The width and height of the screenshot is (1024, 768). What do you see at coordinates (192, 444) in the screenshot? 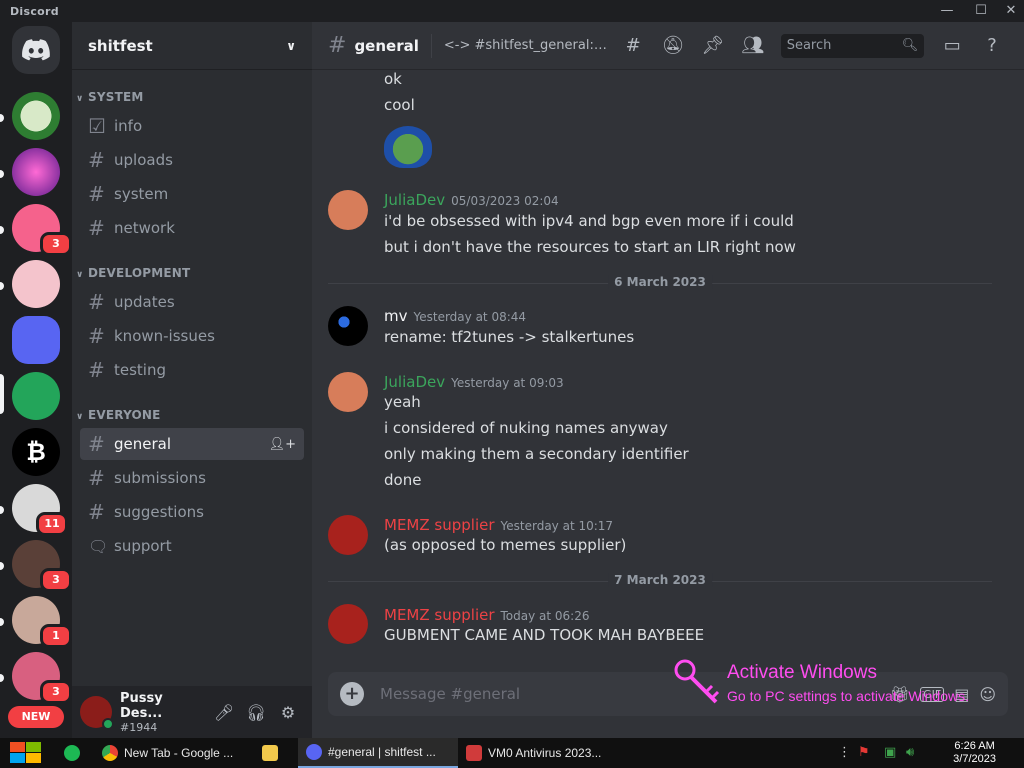
I see `channel-general: # general 👤︎+` at bounding box center [192, 444].